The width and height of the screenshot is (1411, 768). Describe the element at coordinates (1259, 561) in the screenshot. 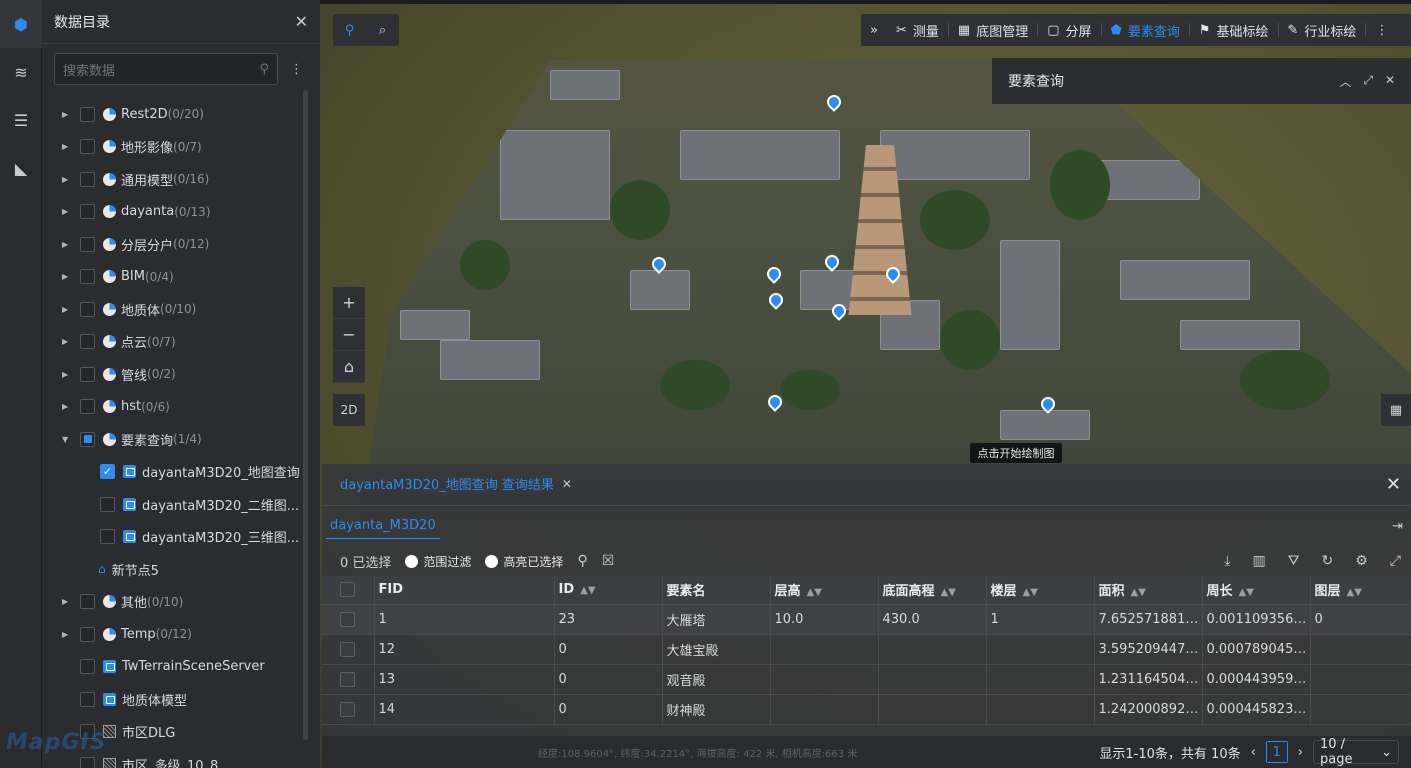

I see `chart-icon: ▥` at that location.